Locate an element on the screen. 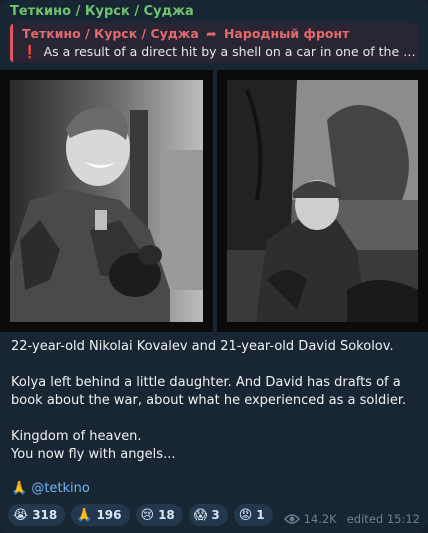  reply-target: Народный фронт is located at coordinates (286, 33).